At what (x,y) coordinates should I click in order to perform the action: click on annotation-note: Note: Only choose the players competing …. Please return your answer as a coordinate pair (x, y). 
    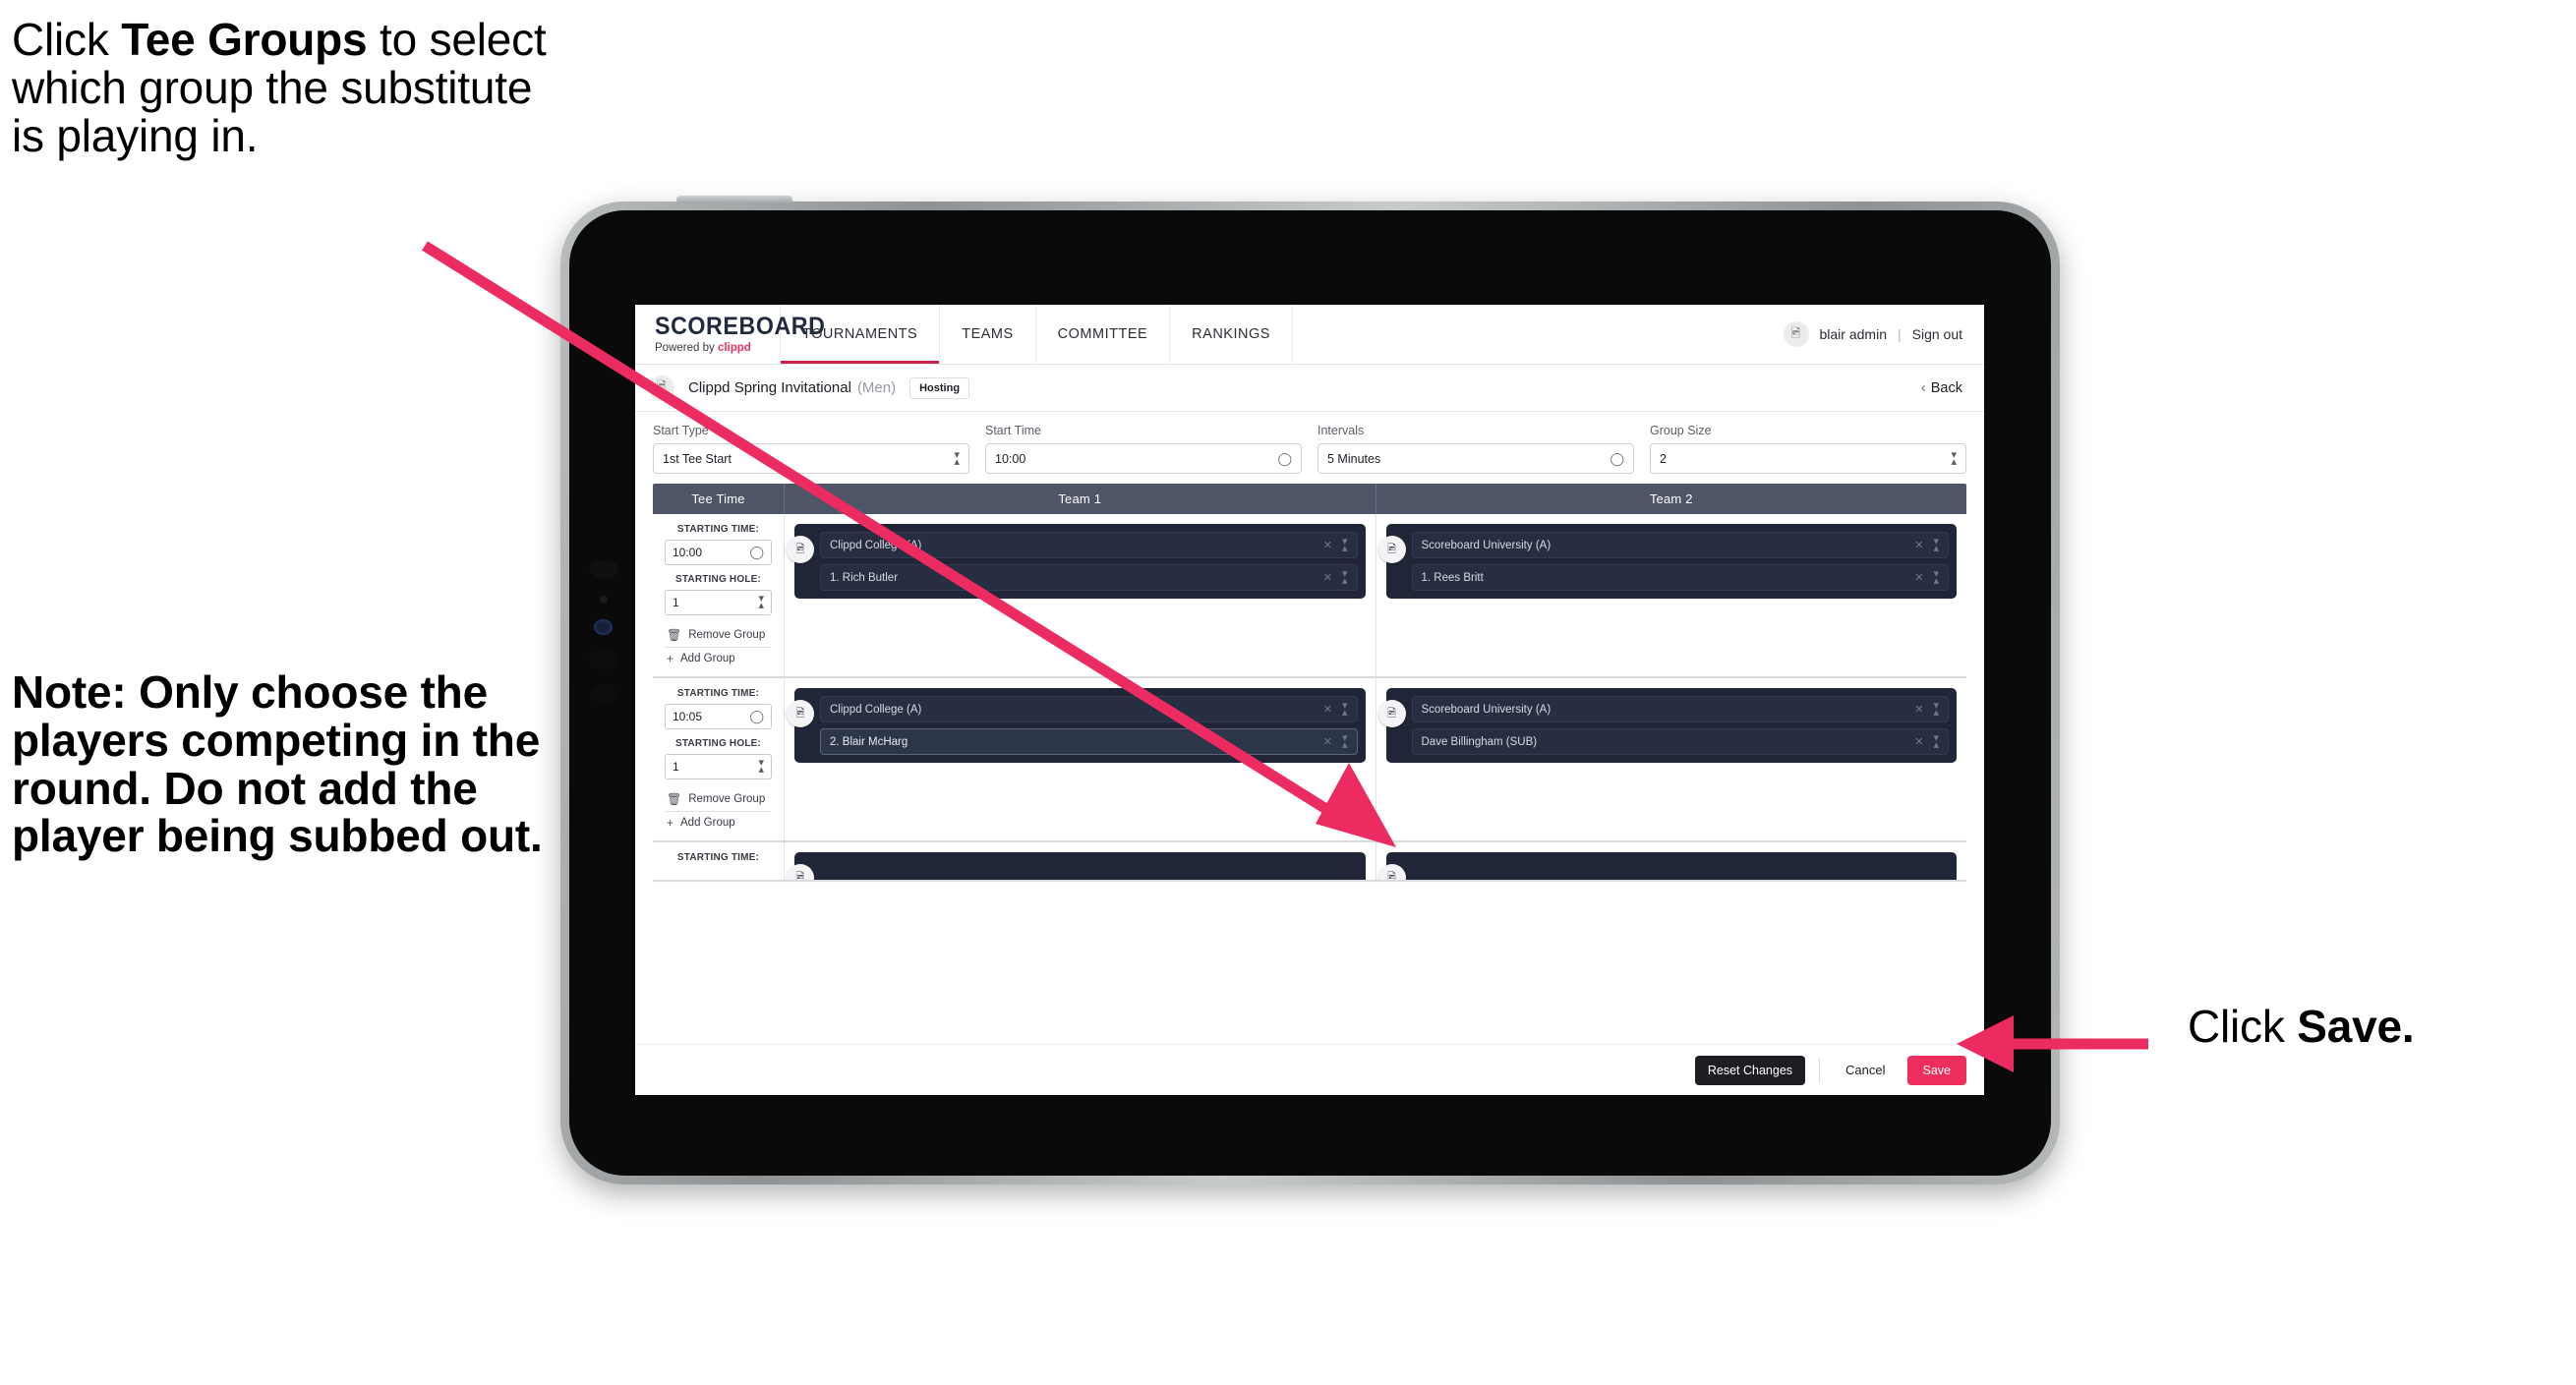
    Looking at the image, I should click on (277, 764).